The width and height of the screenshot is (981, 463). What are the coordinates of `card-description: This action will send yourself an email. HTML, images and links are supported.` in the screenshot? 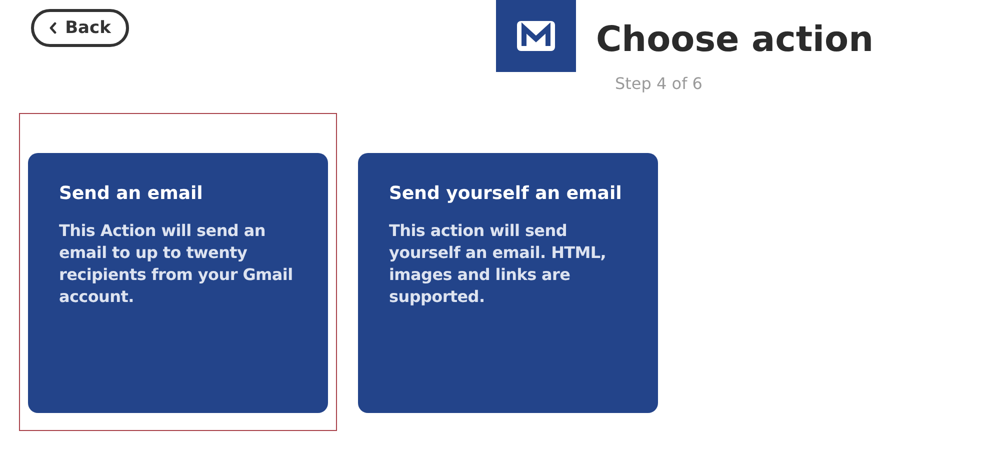 It's located at (498, 264).